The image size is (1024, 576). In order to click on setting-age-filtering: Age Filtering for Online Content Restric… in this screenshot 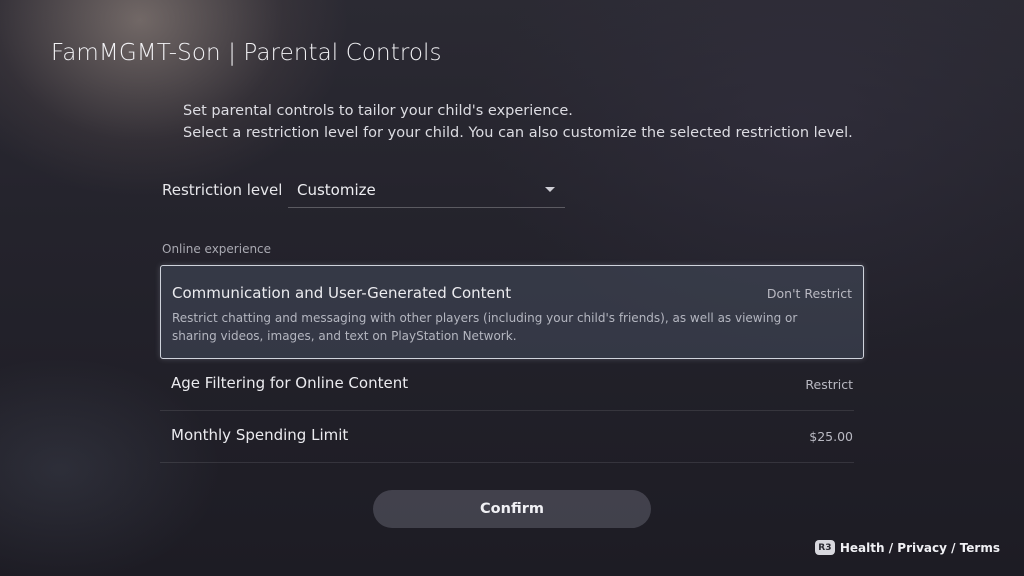, I will do `click(507, 385)`.